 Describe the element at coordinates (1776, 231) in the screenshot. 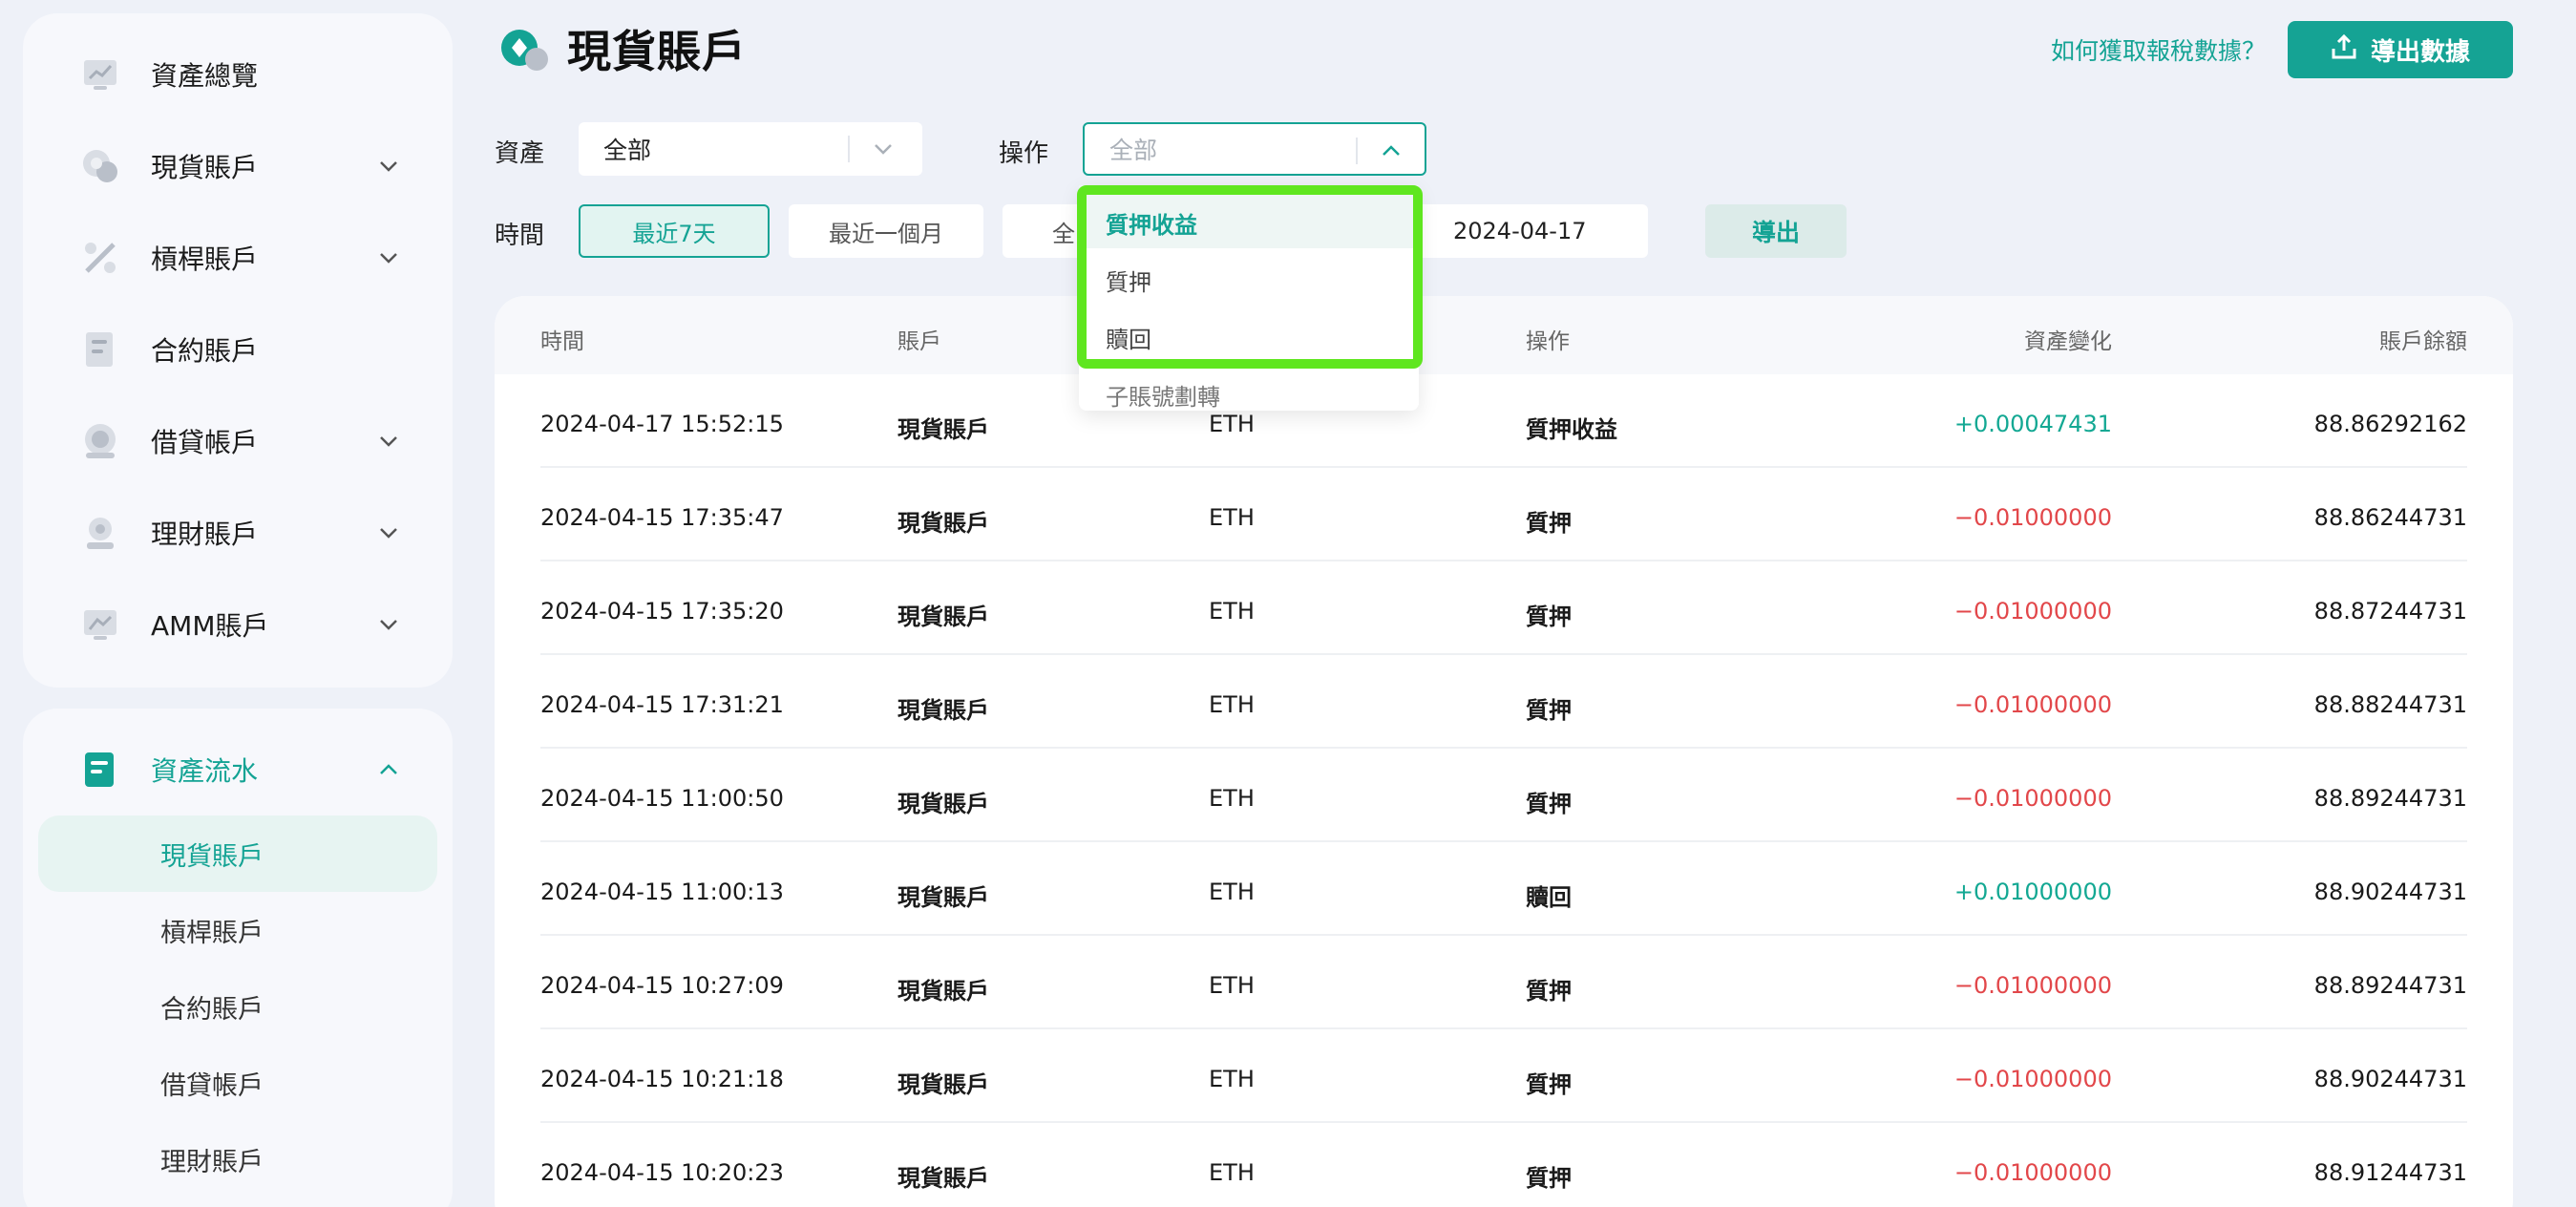

I see `export-button: 導出` at that location.